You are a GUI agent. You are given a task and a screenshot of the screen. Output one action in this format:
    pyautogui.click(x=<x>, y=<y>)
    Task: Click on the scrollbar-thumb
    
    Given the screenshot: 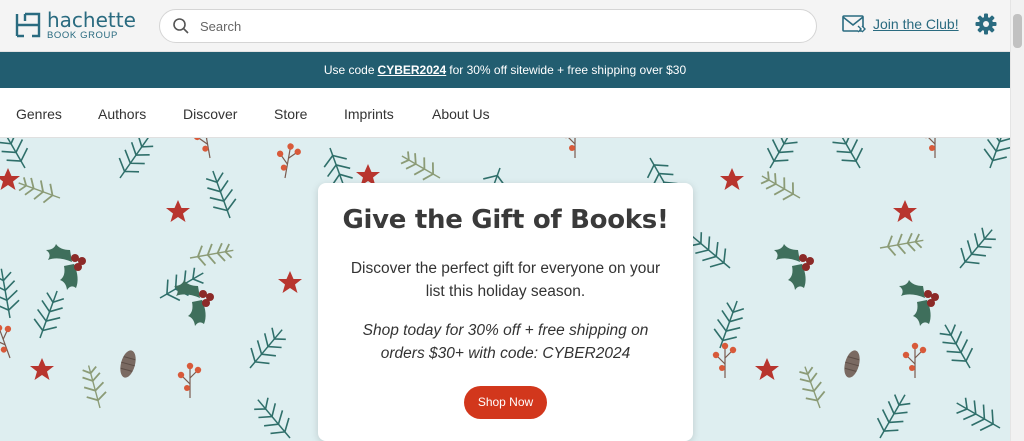 What is the action you would take?
    pyautogui.click(x=1017, y=31)
    